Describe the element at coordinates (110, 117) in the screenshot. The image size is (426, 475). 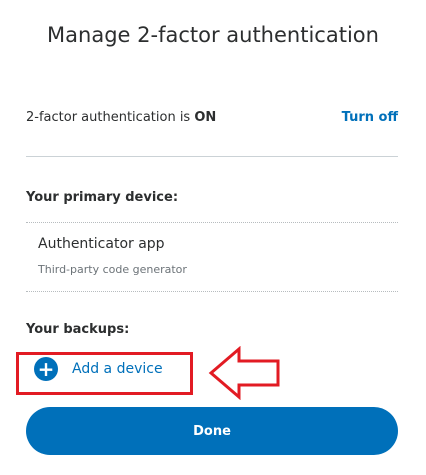
I see `status-prefix: 2-factor authentication is` at that location.